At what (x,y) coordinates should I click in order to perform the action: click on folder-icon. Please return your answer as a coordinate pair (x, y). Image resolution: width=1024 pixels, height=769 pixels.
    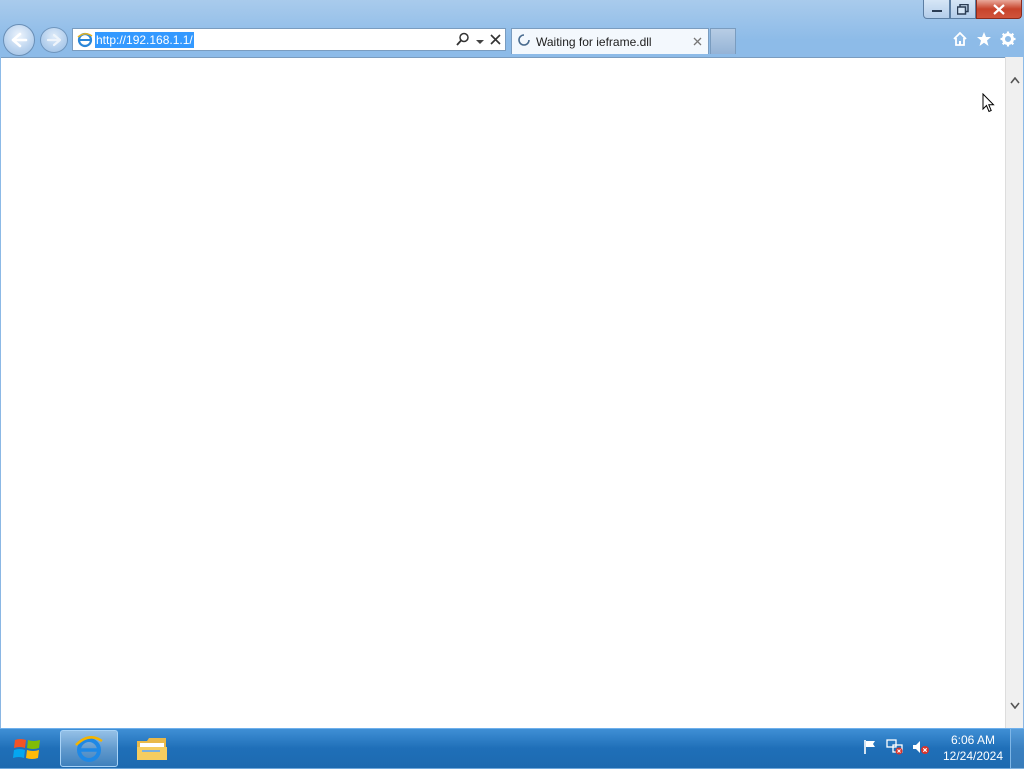
    Looking at the image, I should click on (152, 748).